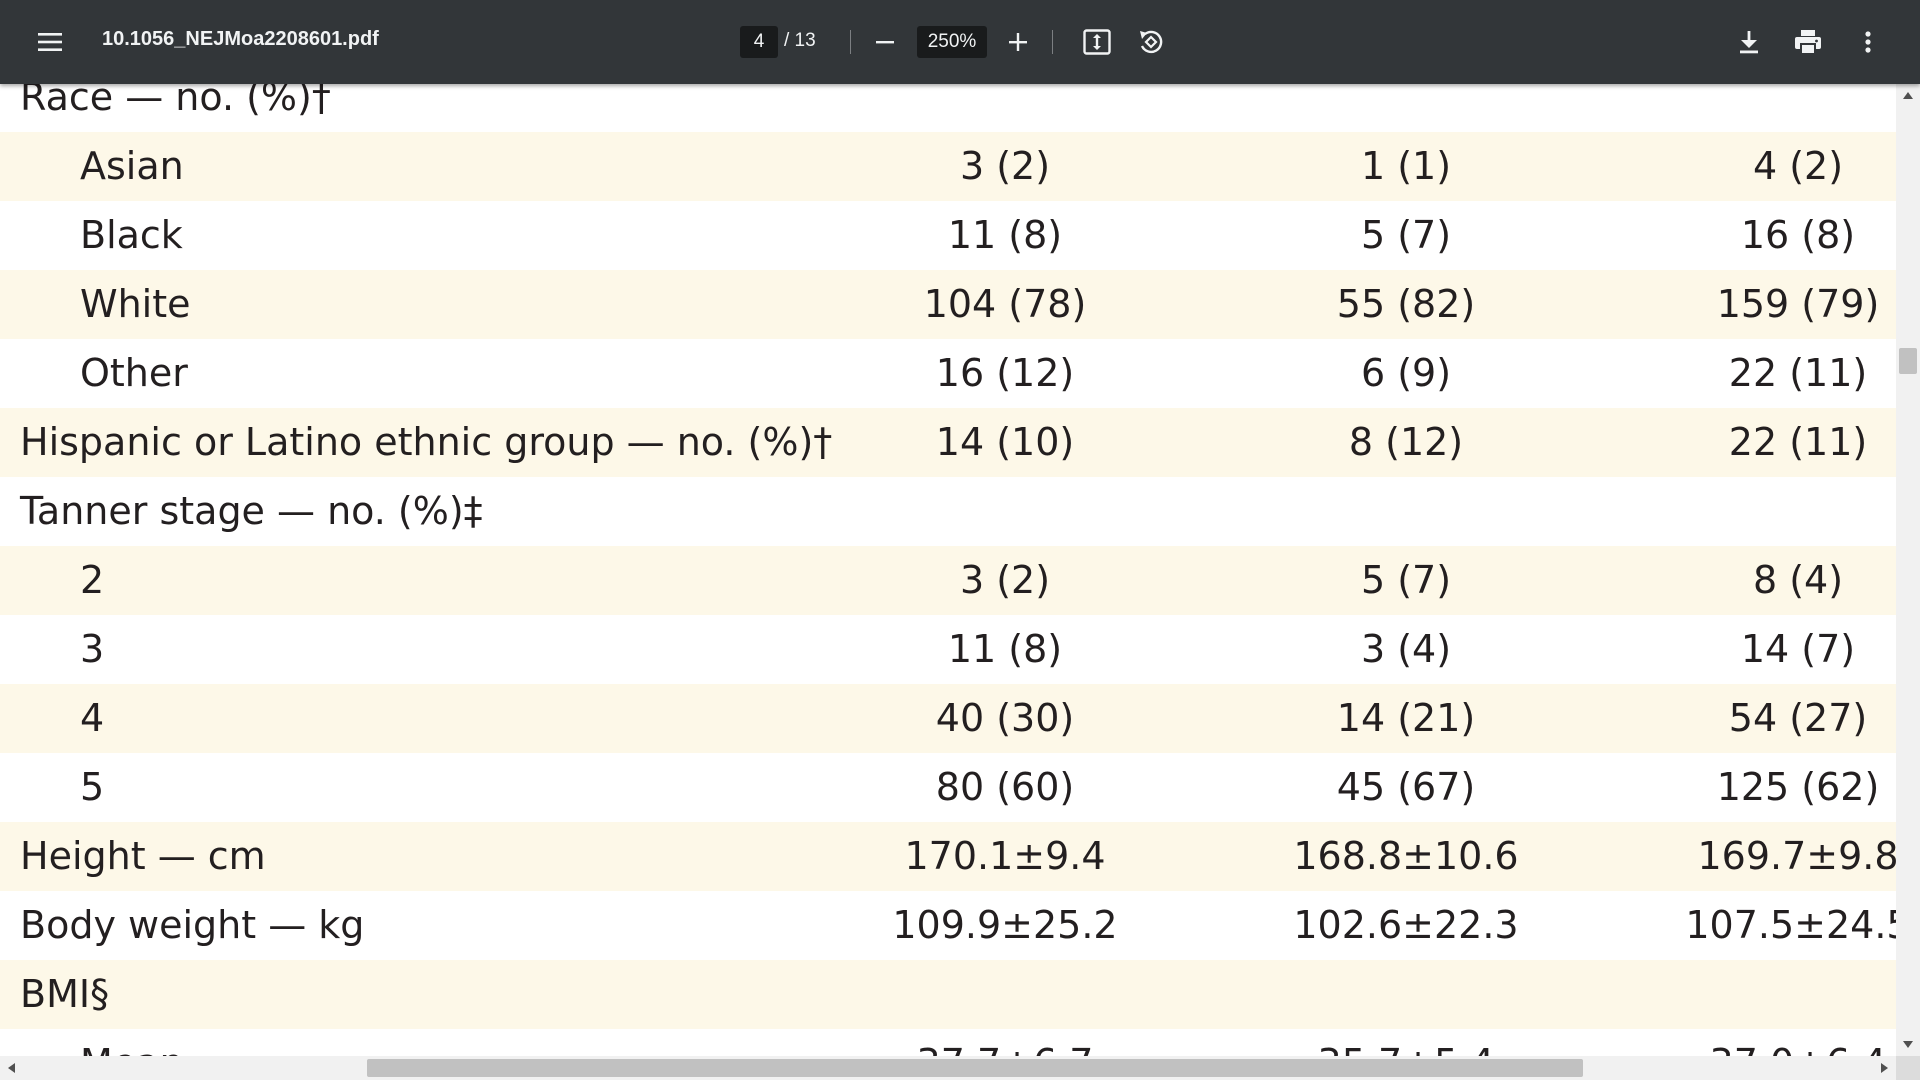 The width and height of the screenshot is (1920, 1080). What do you see at coordinates (143, 856) in the screenshot?
I see `row-label: Height — cm` at bounding box center [143, 856].